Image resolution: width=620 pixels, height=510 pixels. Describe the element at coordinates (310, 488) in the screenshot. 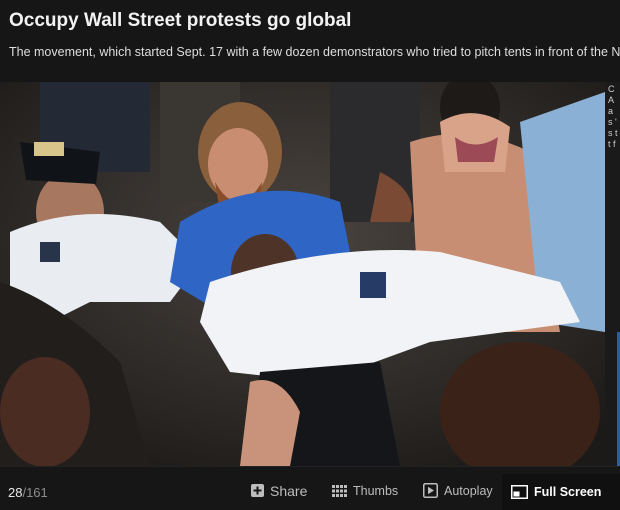

I see `gallery-toolbar: 28/161 Share Thumbs Autoplay Full Screen` at that location.